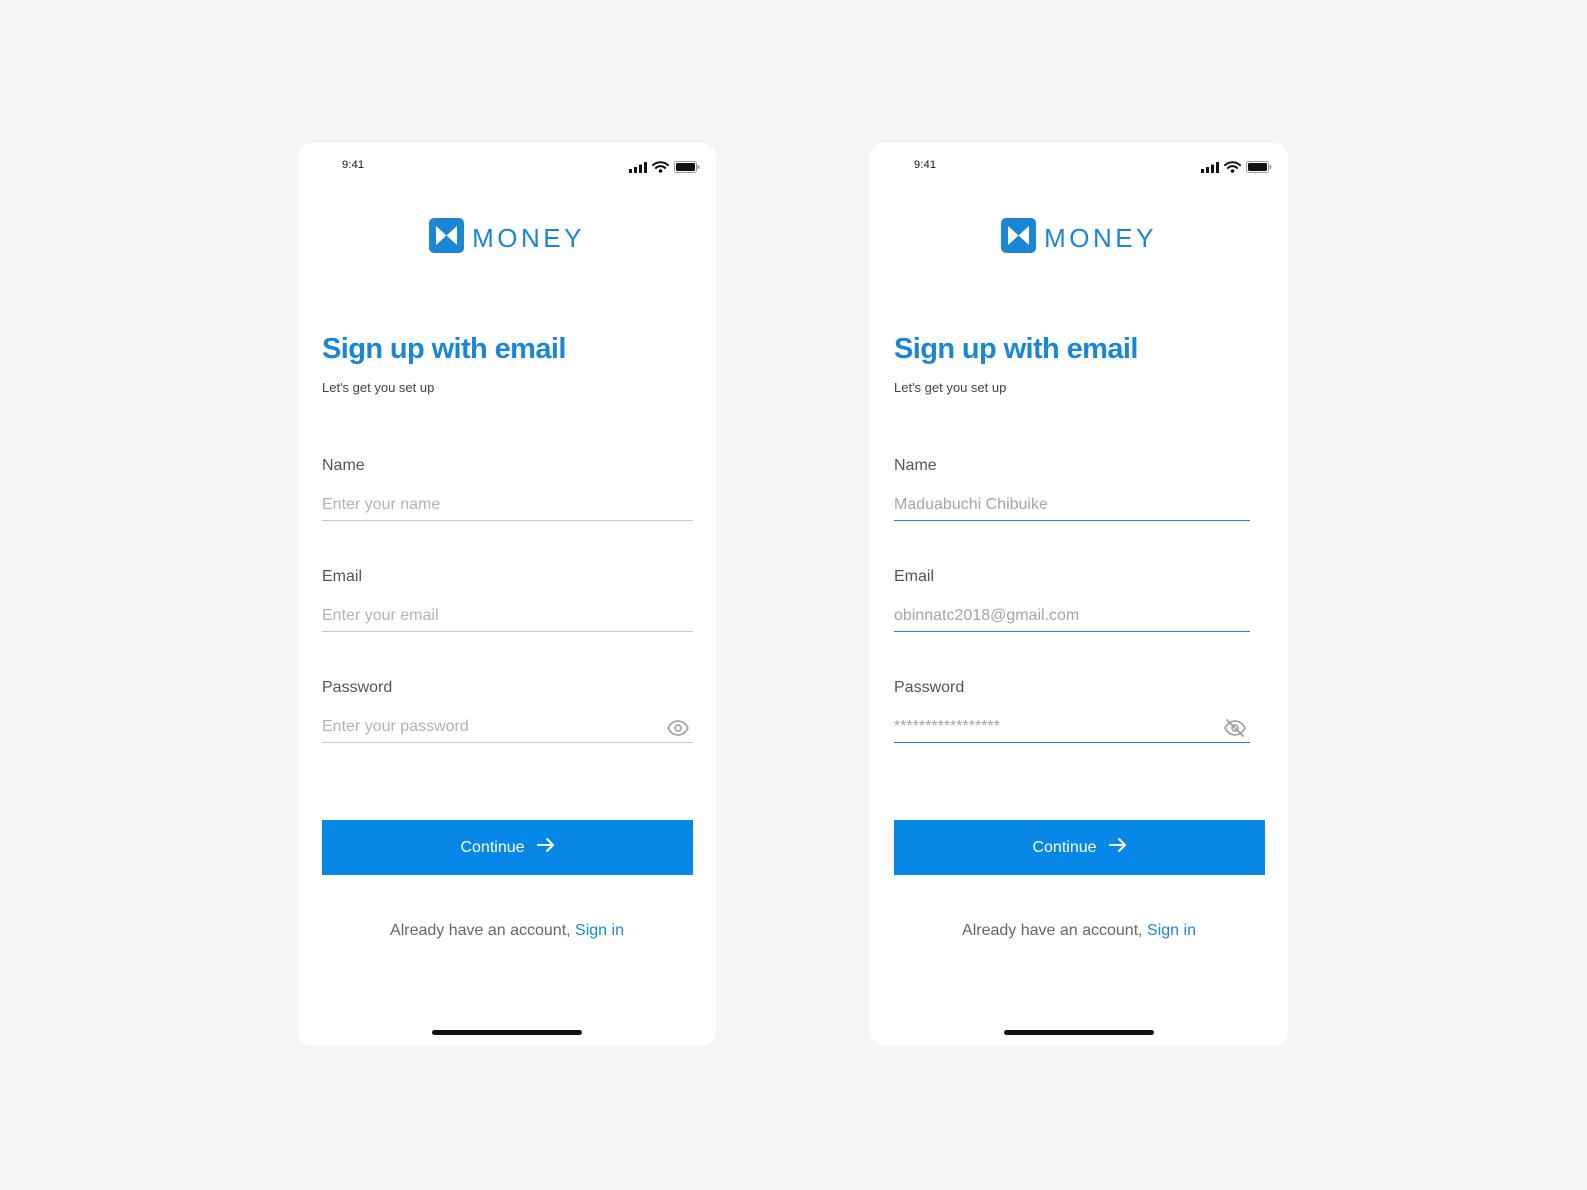 The height and width of the screenshot is (1190, 1587). Describe the element at coordinates (1235, 728) in the screenshot. I see `eye-off-icon` at that location.